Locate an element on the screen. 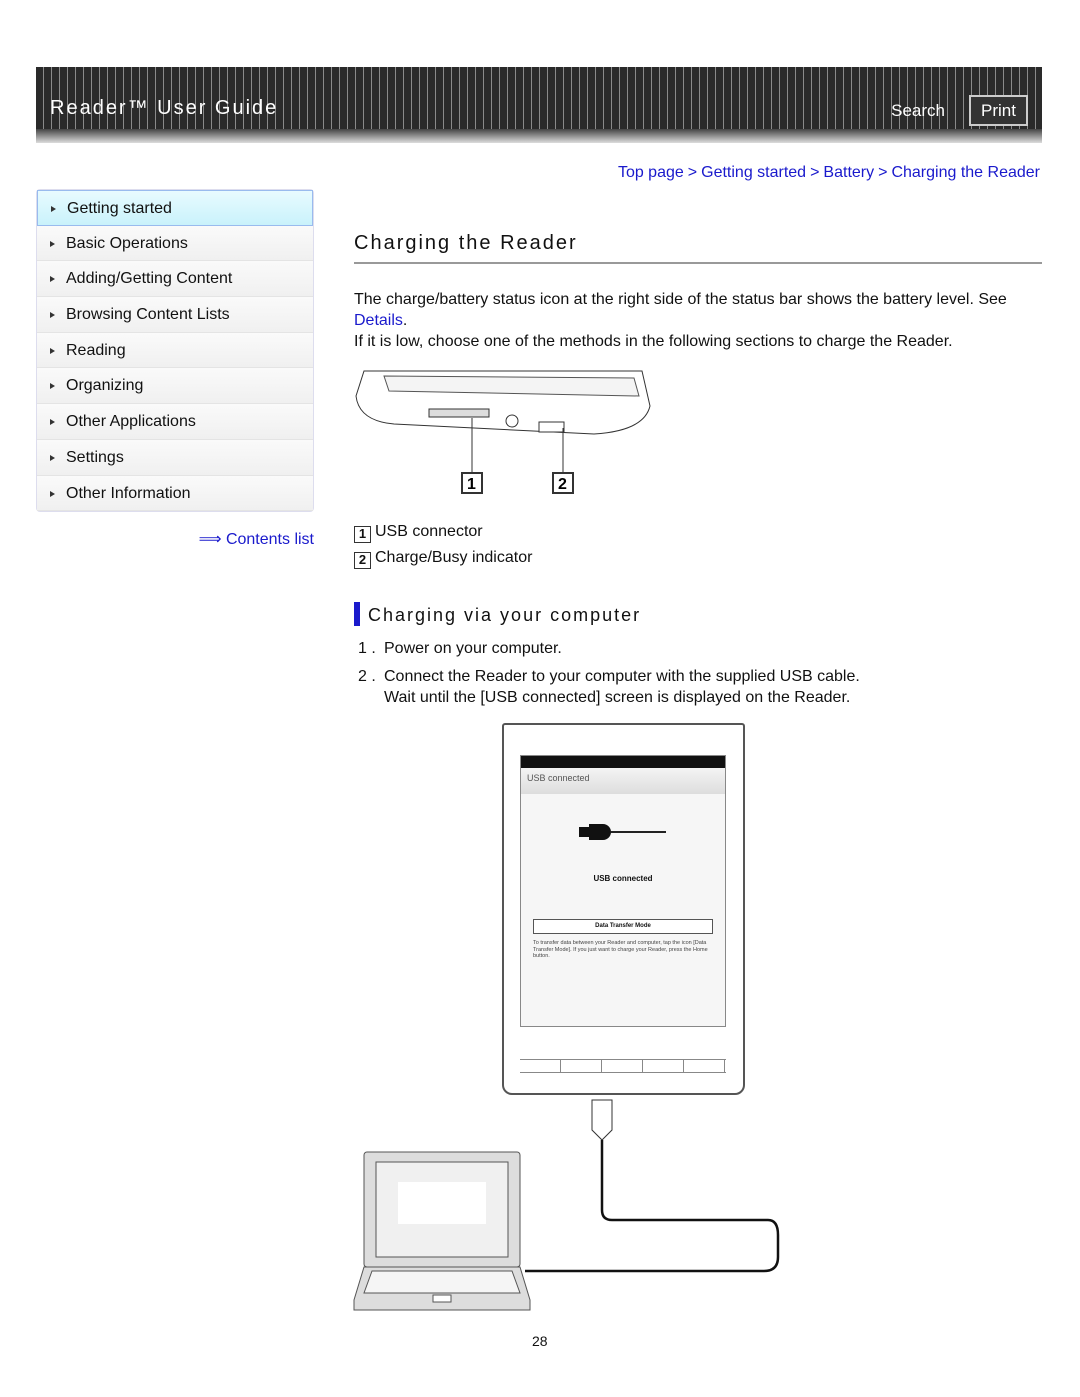 Image resolution: width=1080 pixels, height=1397 pixels. step-number: 1 . is located at coordinates (367, 648).